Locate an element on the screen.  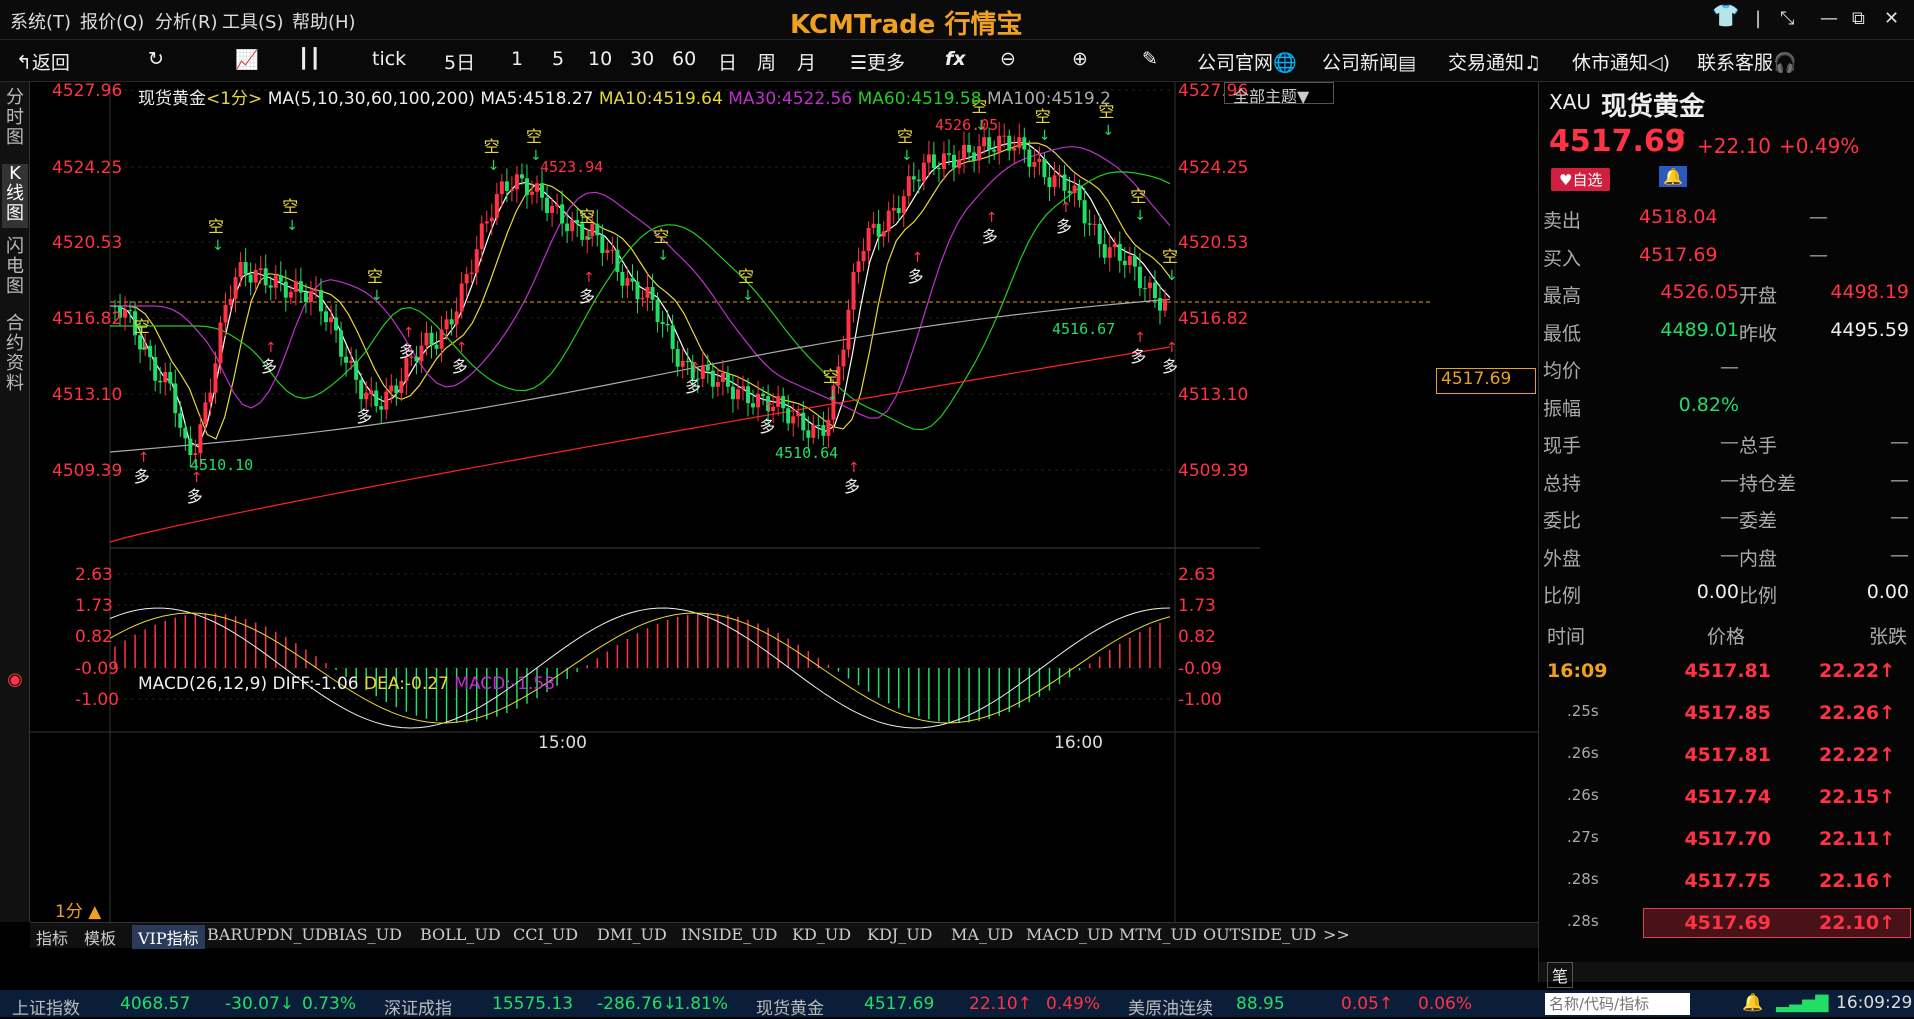
link-holiday-notice: 休市通知◁) is located at coordinates (1621, 61).